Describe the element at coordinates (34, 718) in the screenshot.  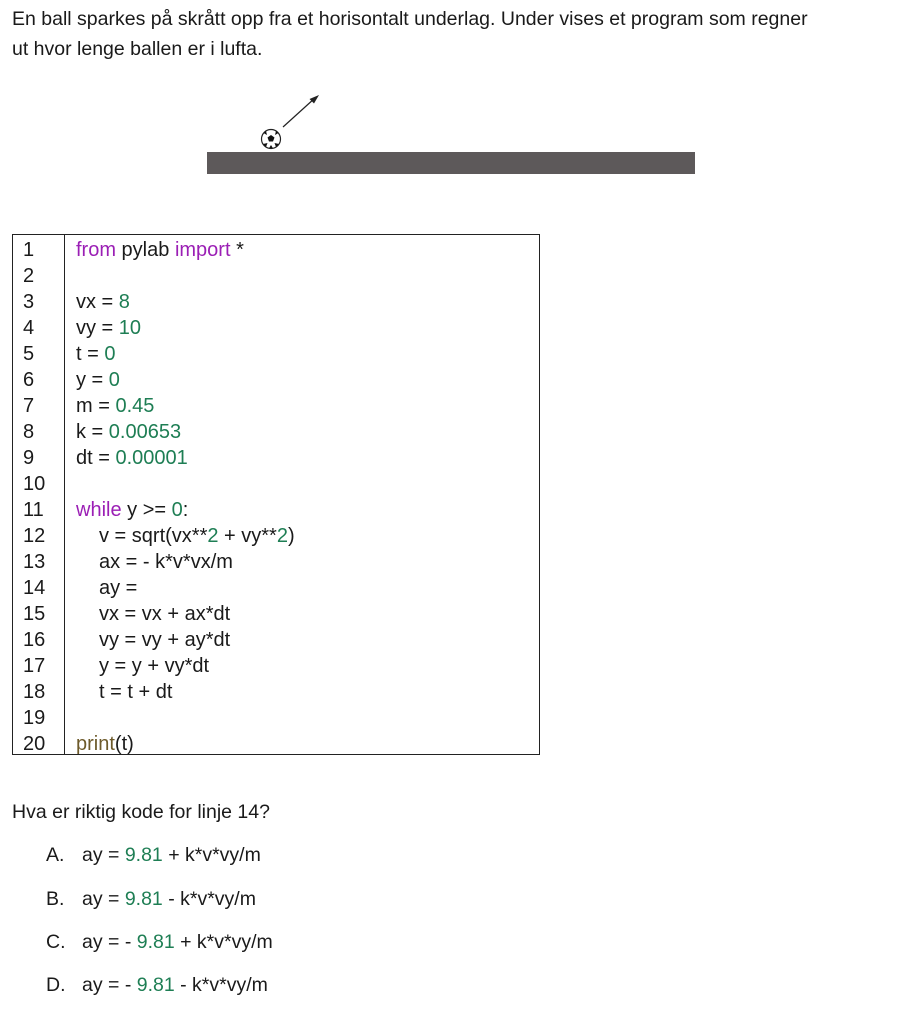
I see `line-number: 19` at that location.